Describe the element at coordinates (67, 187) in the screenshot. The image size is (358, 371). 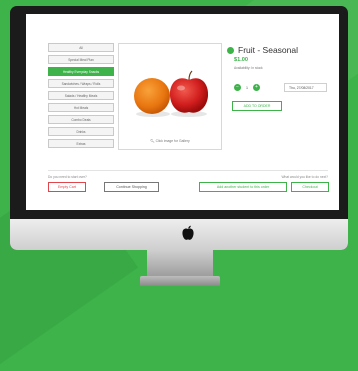
I see `empty-cart-button: Empty Cart` at that location.